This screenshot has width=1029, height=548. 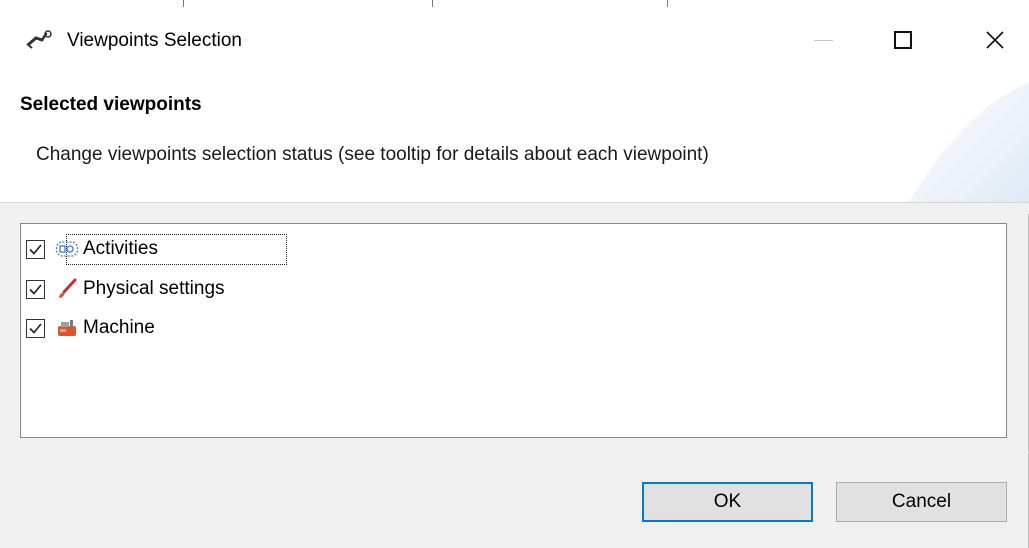 I want to click on header-separator, so click(x=514, y=208).